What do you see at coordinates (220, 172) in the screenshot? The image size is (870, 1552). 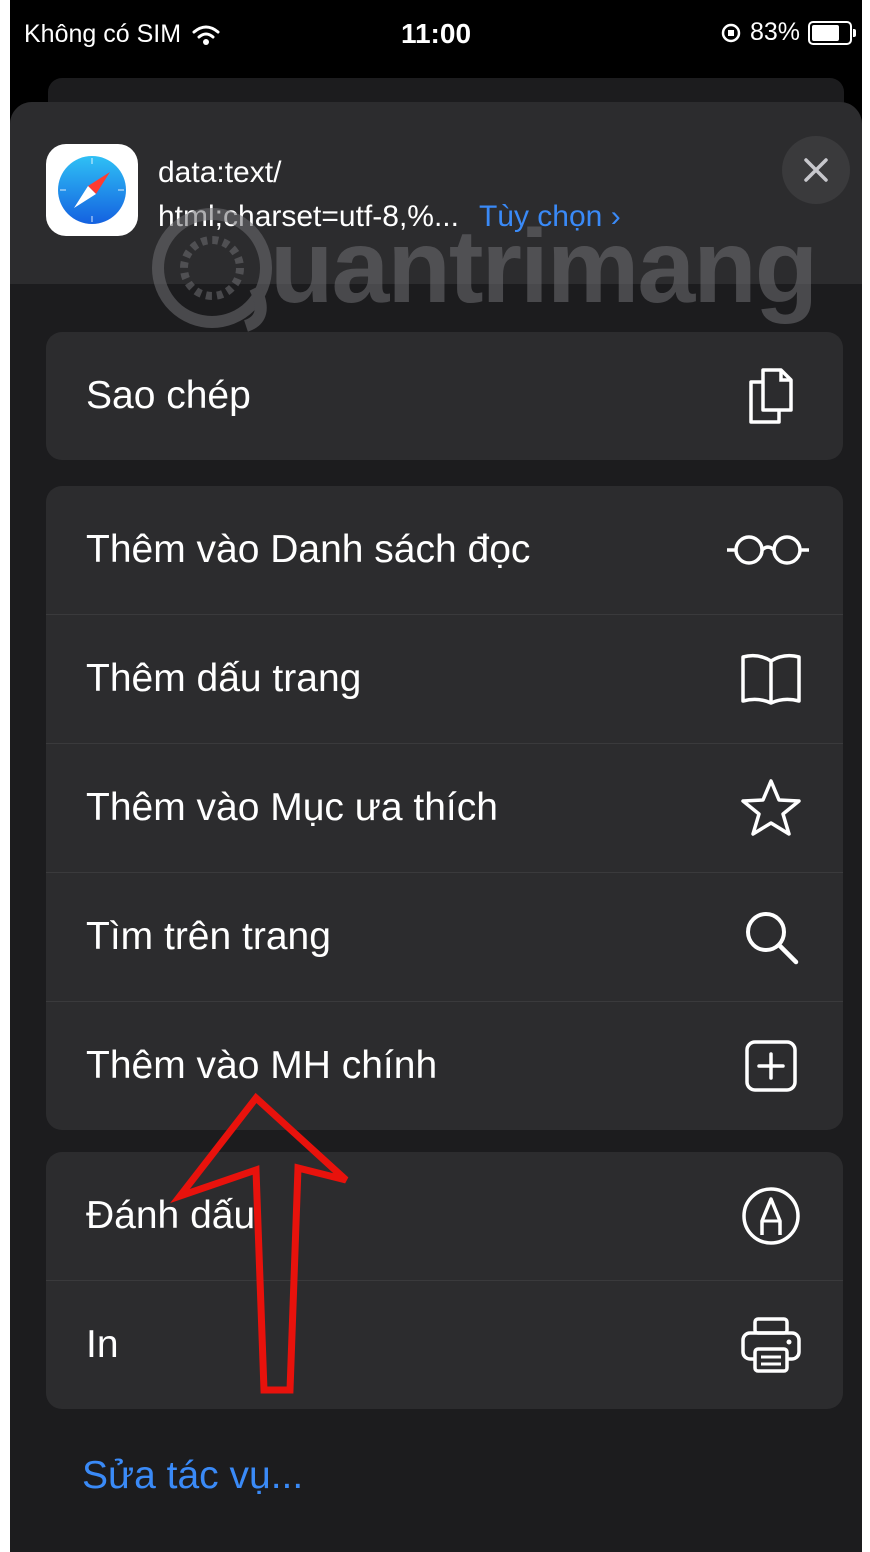 I see `page-url-line1: data:text/` at bounding box center [220, 172].